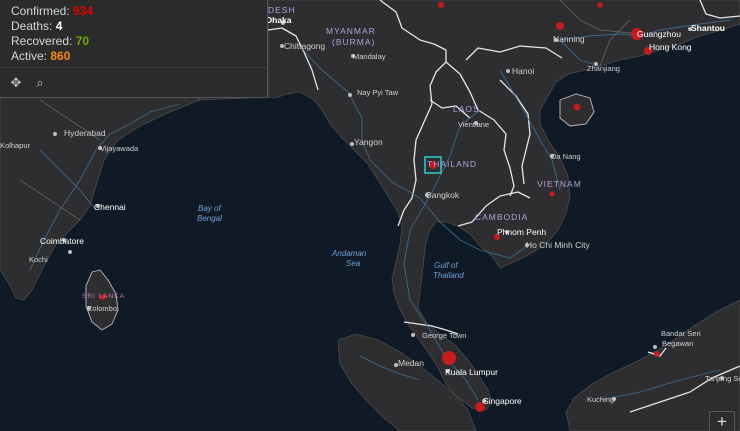 The height and width of the screenshot is (431, 740). I want to click on label-nanning: Nanning, so click(569, 39).